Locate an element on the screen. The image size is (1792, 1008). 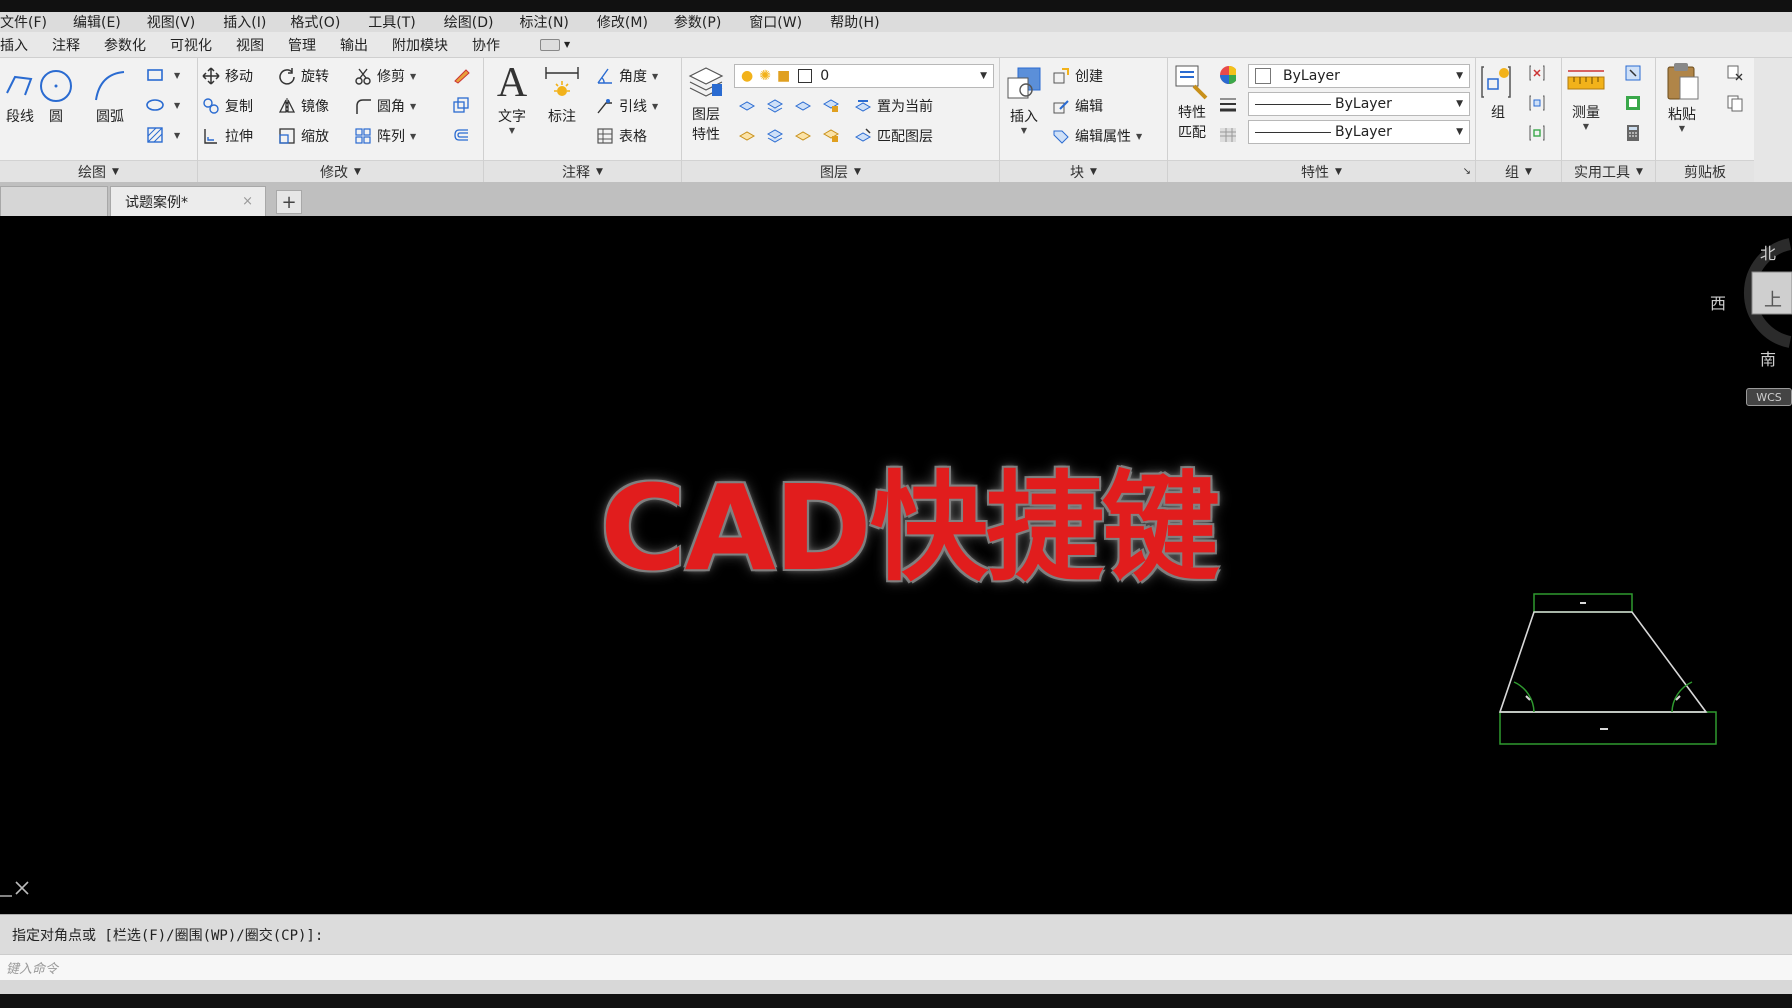
layer-off-button is located at coordinates (749, 105).